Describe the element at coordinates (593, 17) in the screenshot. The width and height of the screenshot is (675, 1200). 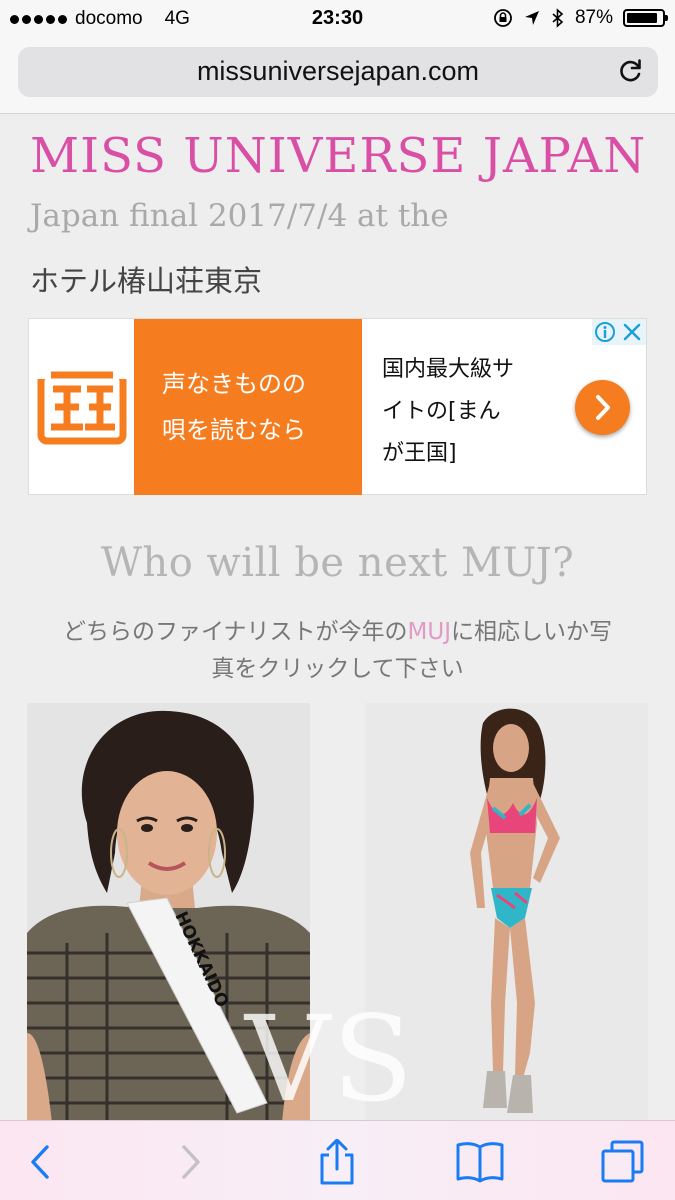
I see `battery-percent: 87%` at that location.